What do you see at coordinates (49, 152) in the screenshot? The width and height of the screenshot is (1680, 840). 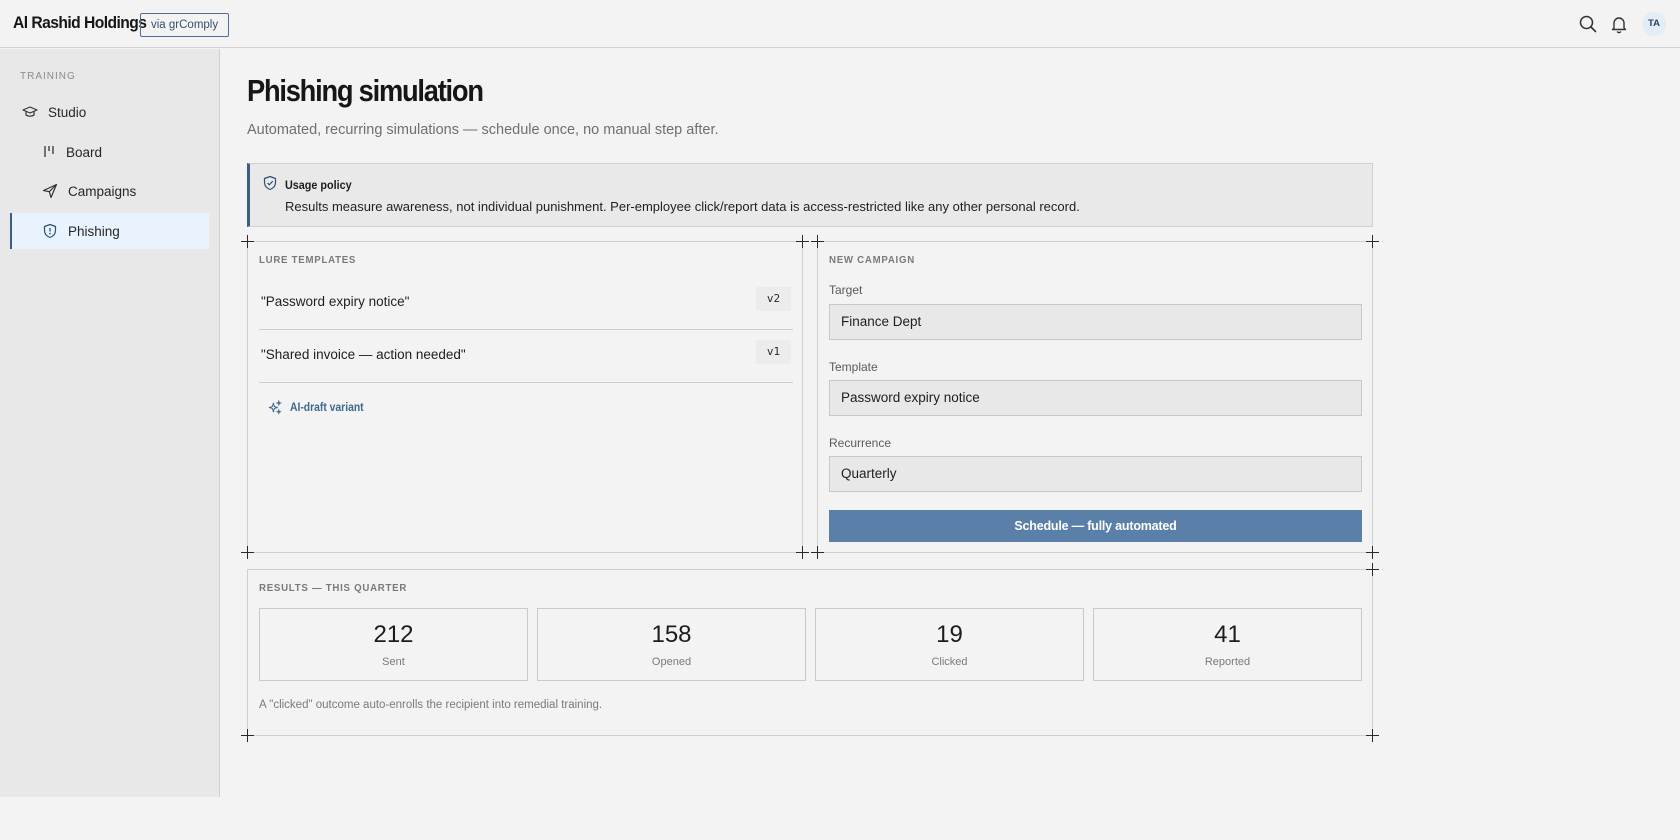 I see `kanban-icon` at bounding box center [49, 152].